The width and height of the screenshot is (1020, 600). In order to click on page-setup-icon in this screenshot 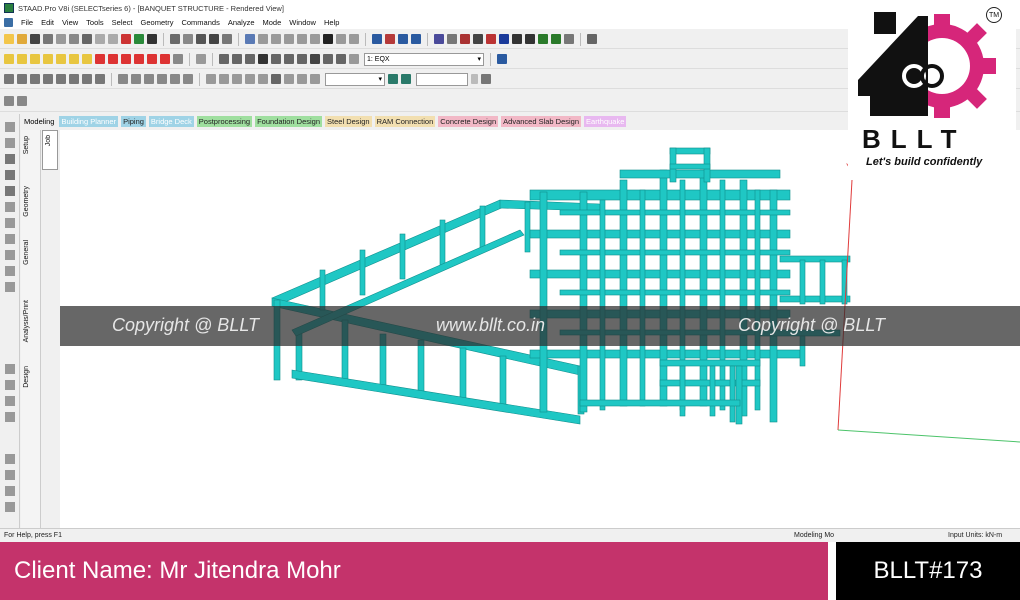, I will do `click(175, 39)`.